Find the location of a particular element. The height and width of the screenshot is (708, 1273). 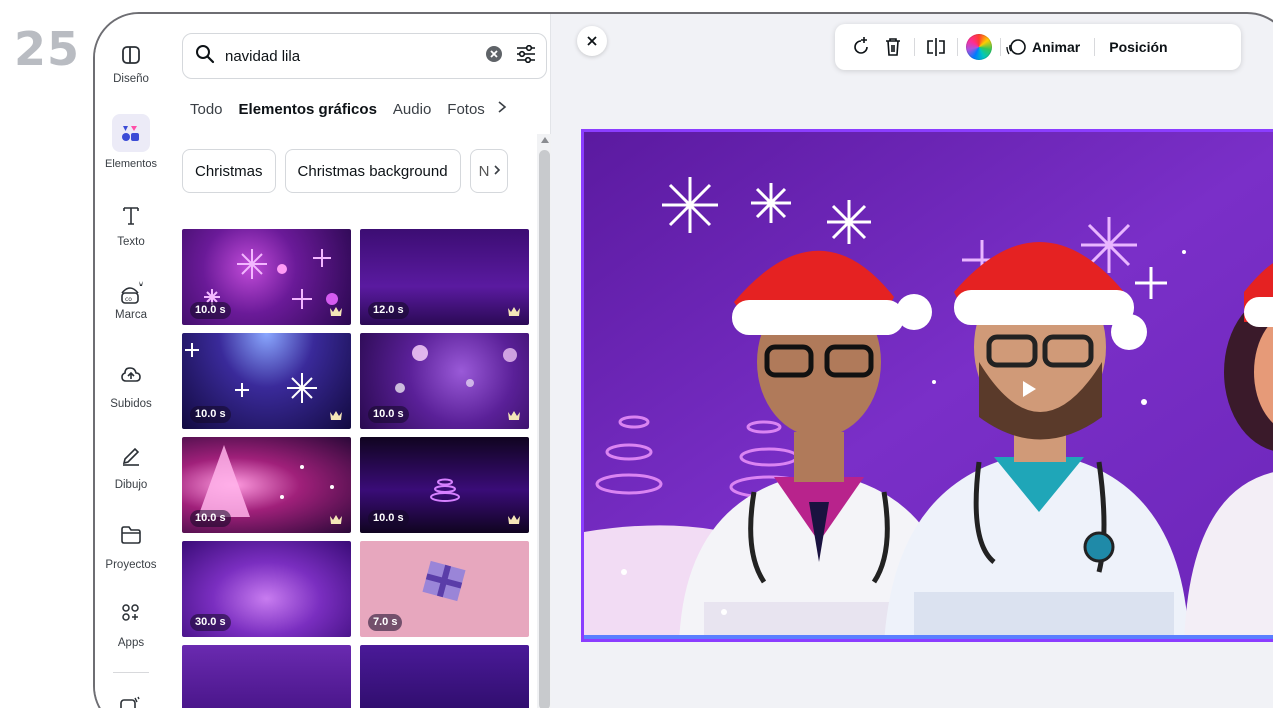

search-box is located at coordinates (364, 56).